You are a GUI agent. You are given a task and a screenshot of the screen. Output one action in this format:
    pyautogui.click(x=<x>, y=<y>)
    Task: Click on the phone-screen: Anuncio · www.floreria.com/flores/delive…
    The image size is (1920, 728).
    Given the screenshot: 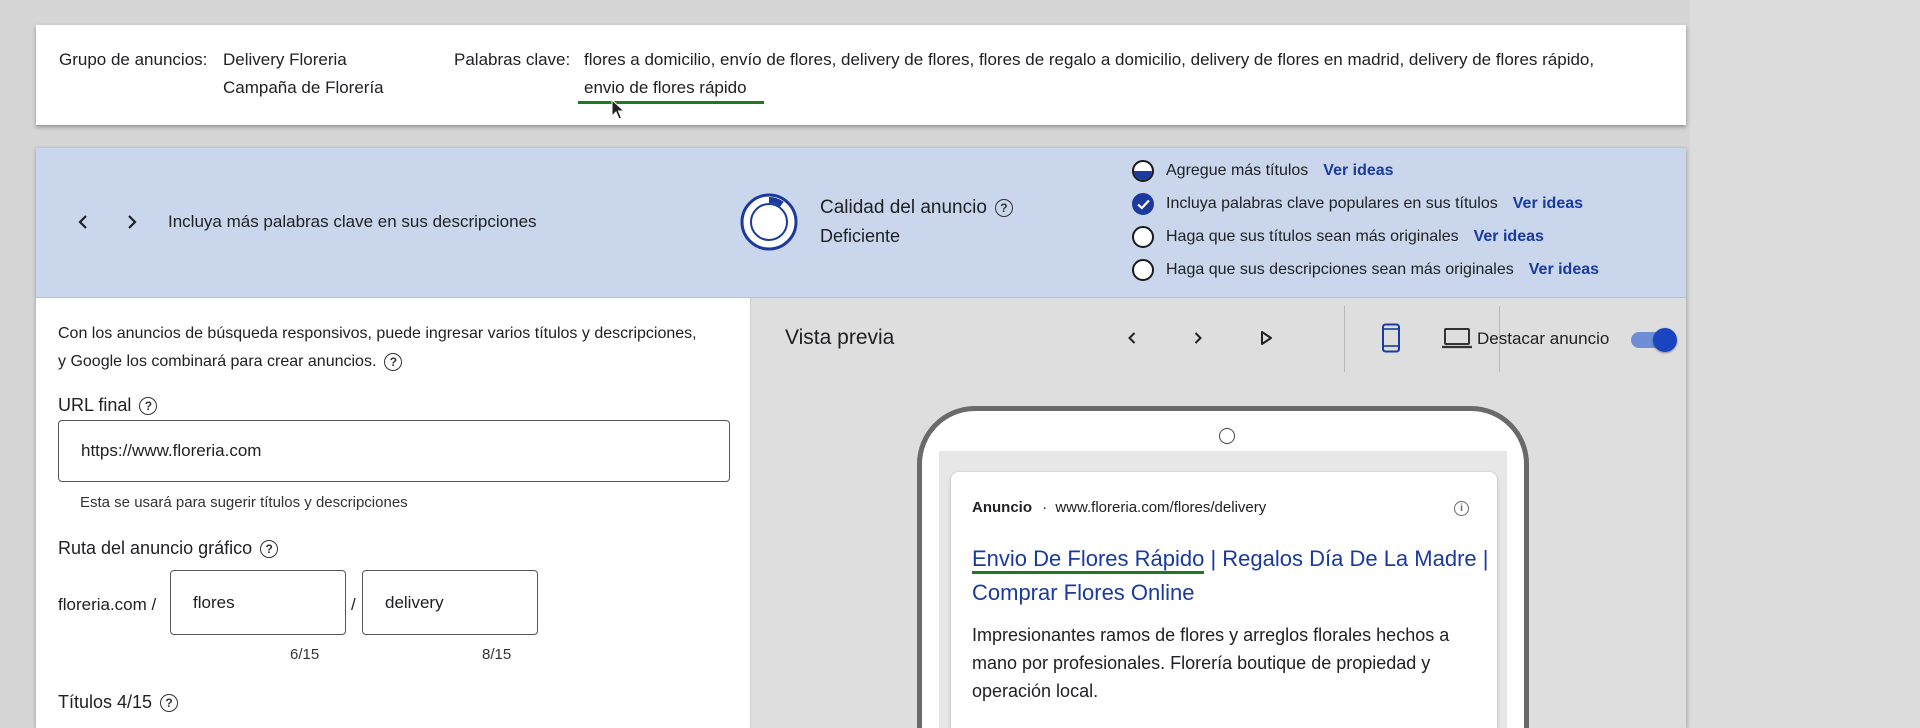 What is the action you would take?
    pyautogui.click(x=1223, y=589)
    